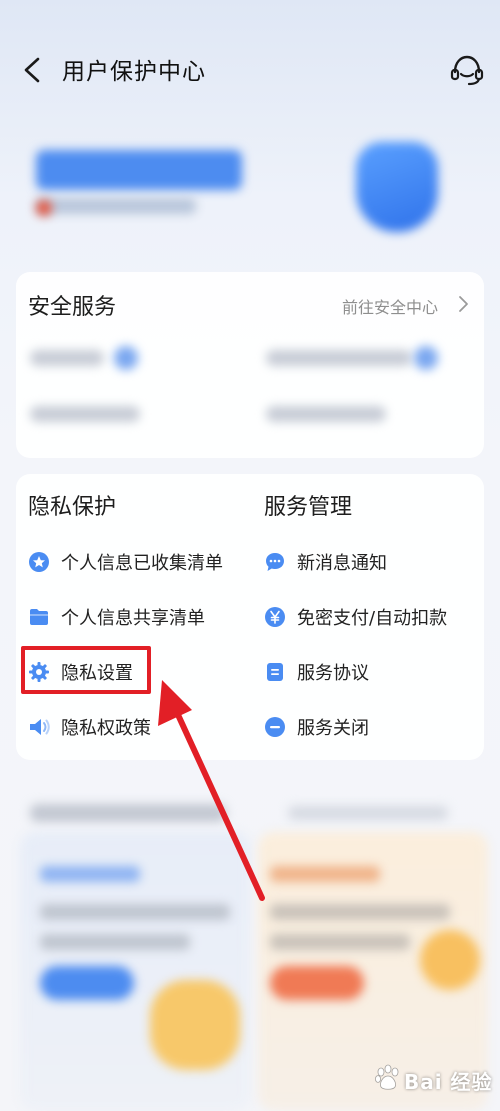 Image resolution: width=500 pixels, height=1111 pixels. Describe the element at coordinates (39, 562) in the screenshot. I see `star-circle-icon` at that location.